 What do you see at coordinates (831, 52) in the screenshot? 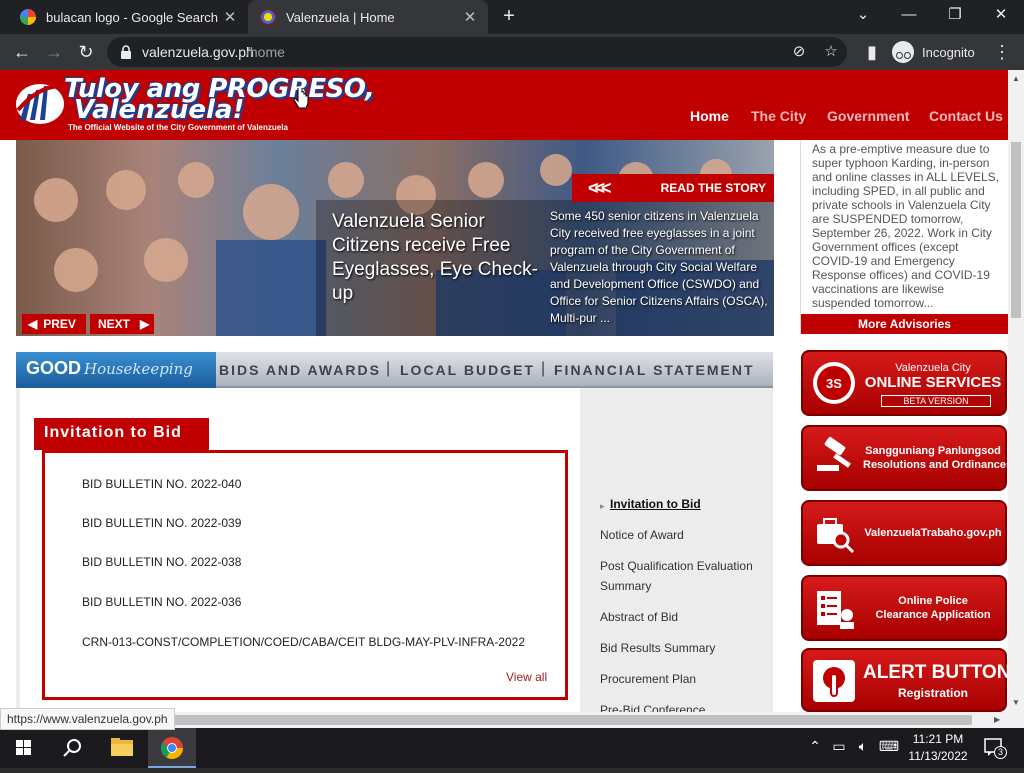
I see `bookmark-star-icon: ☆` at bounding box center [831, 52].